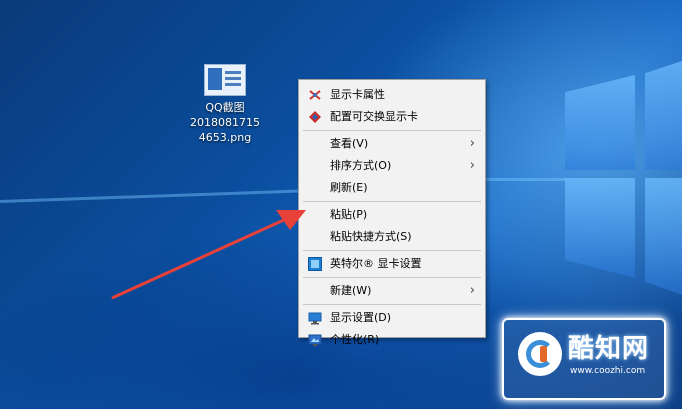  Describe the element at coordinates (349, 214) in the screenshot. I see `menu-item-label: 粘贴(P)` at that location.